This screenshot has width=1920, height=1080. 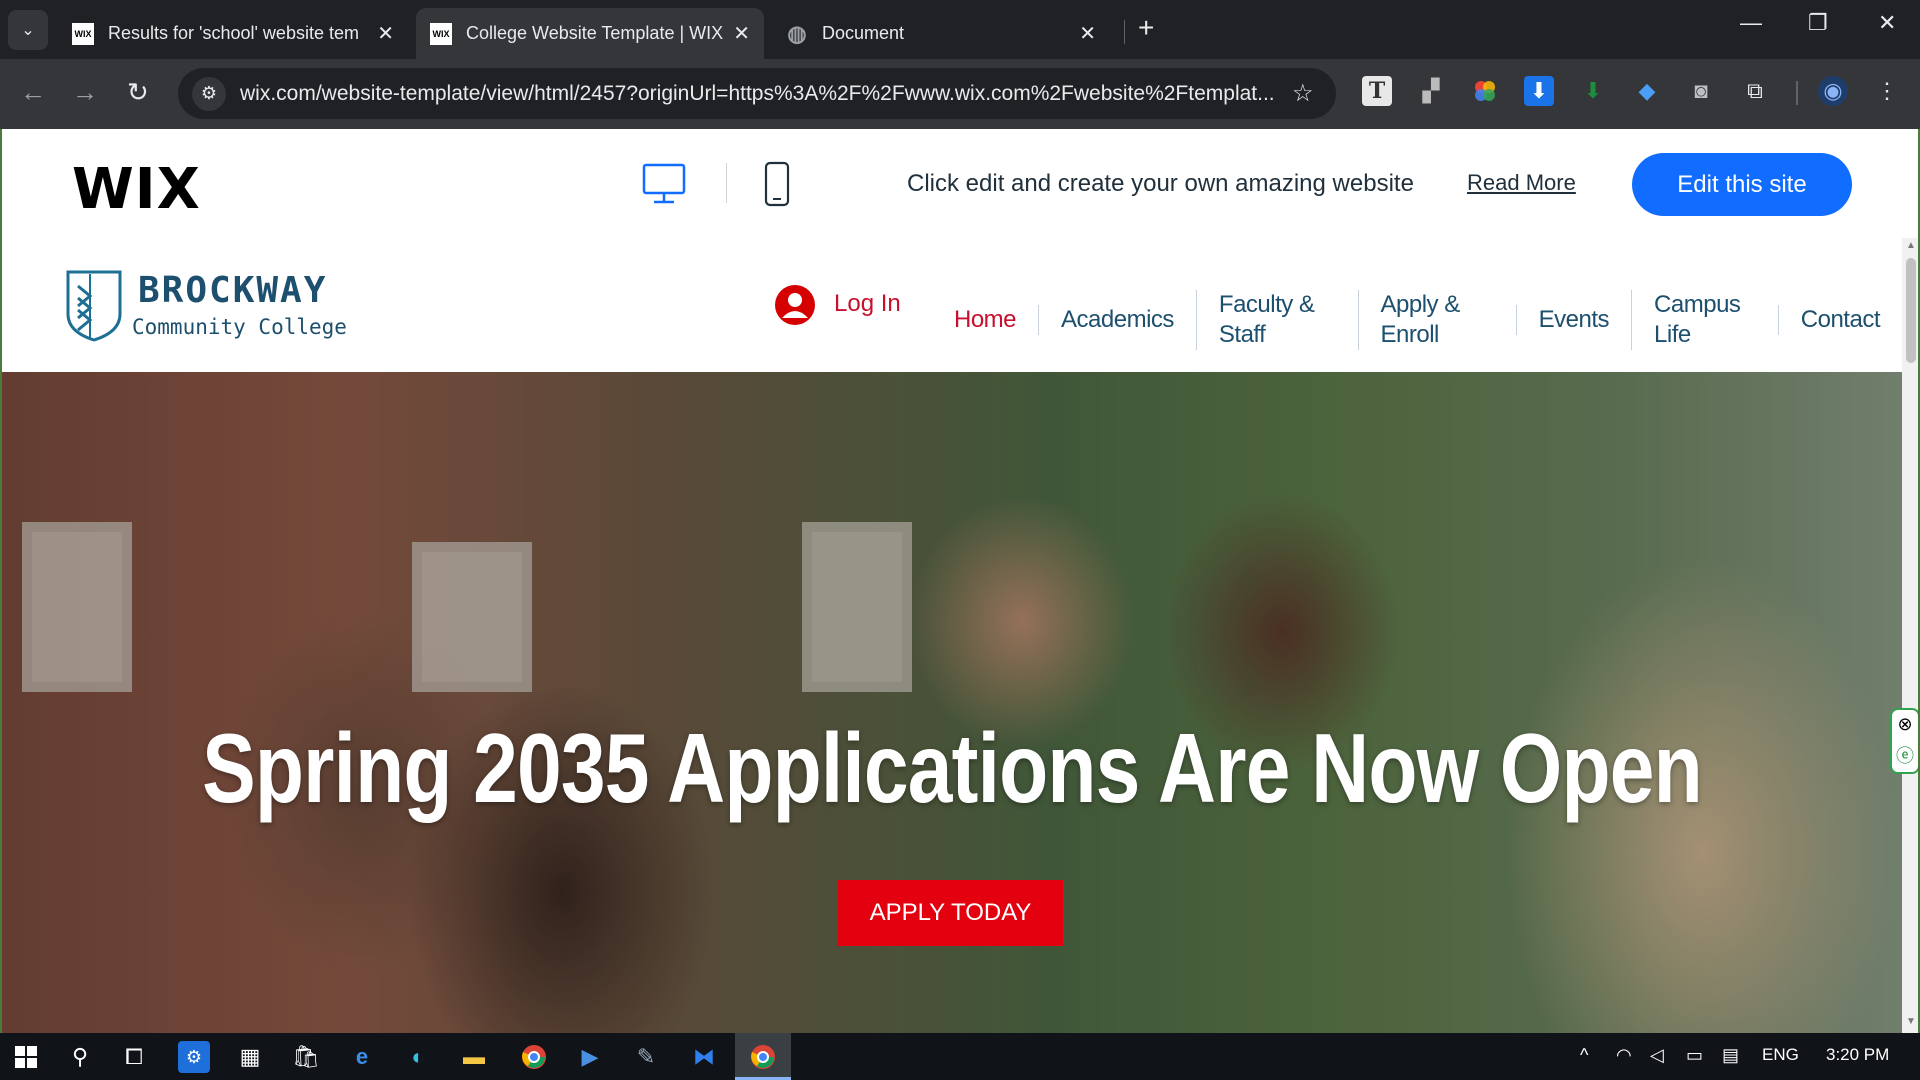 What do you see at coordinates (1485, 91) in the screenshot?
I see `color-picker-extension-icon` at bounding box center [1485, 91].